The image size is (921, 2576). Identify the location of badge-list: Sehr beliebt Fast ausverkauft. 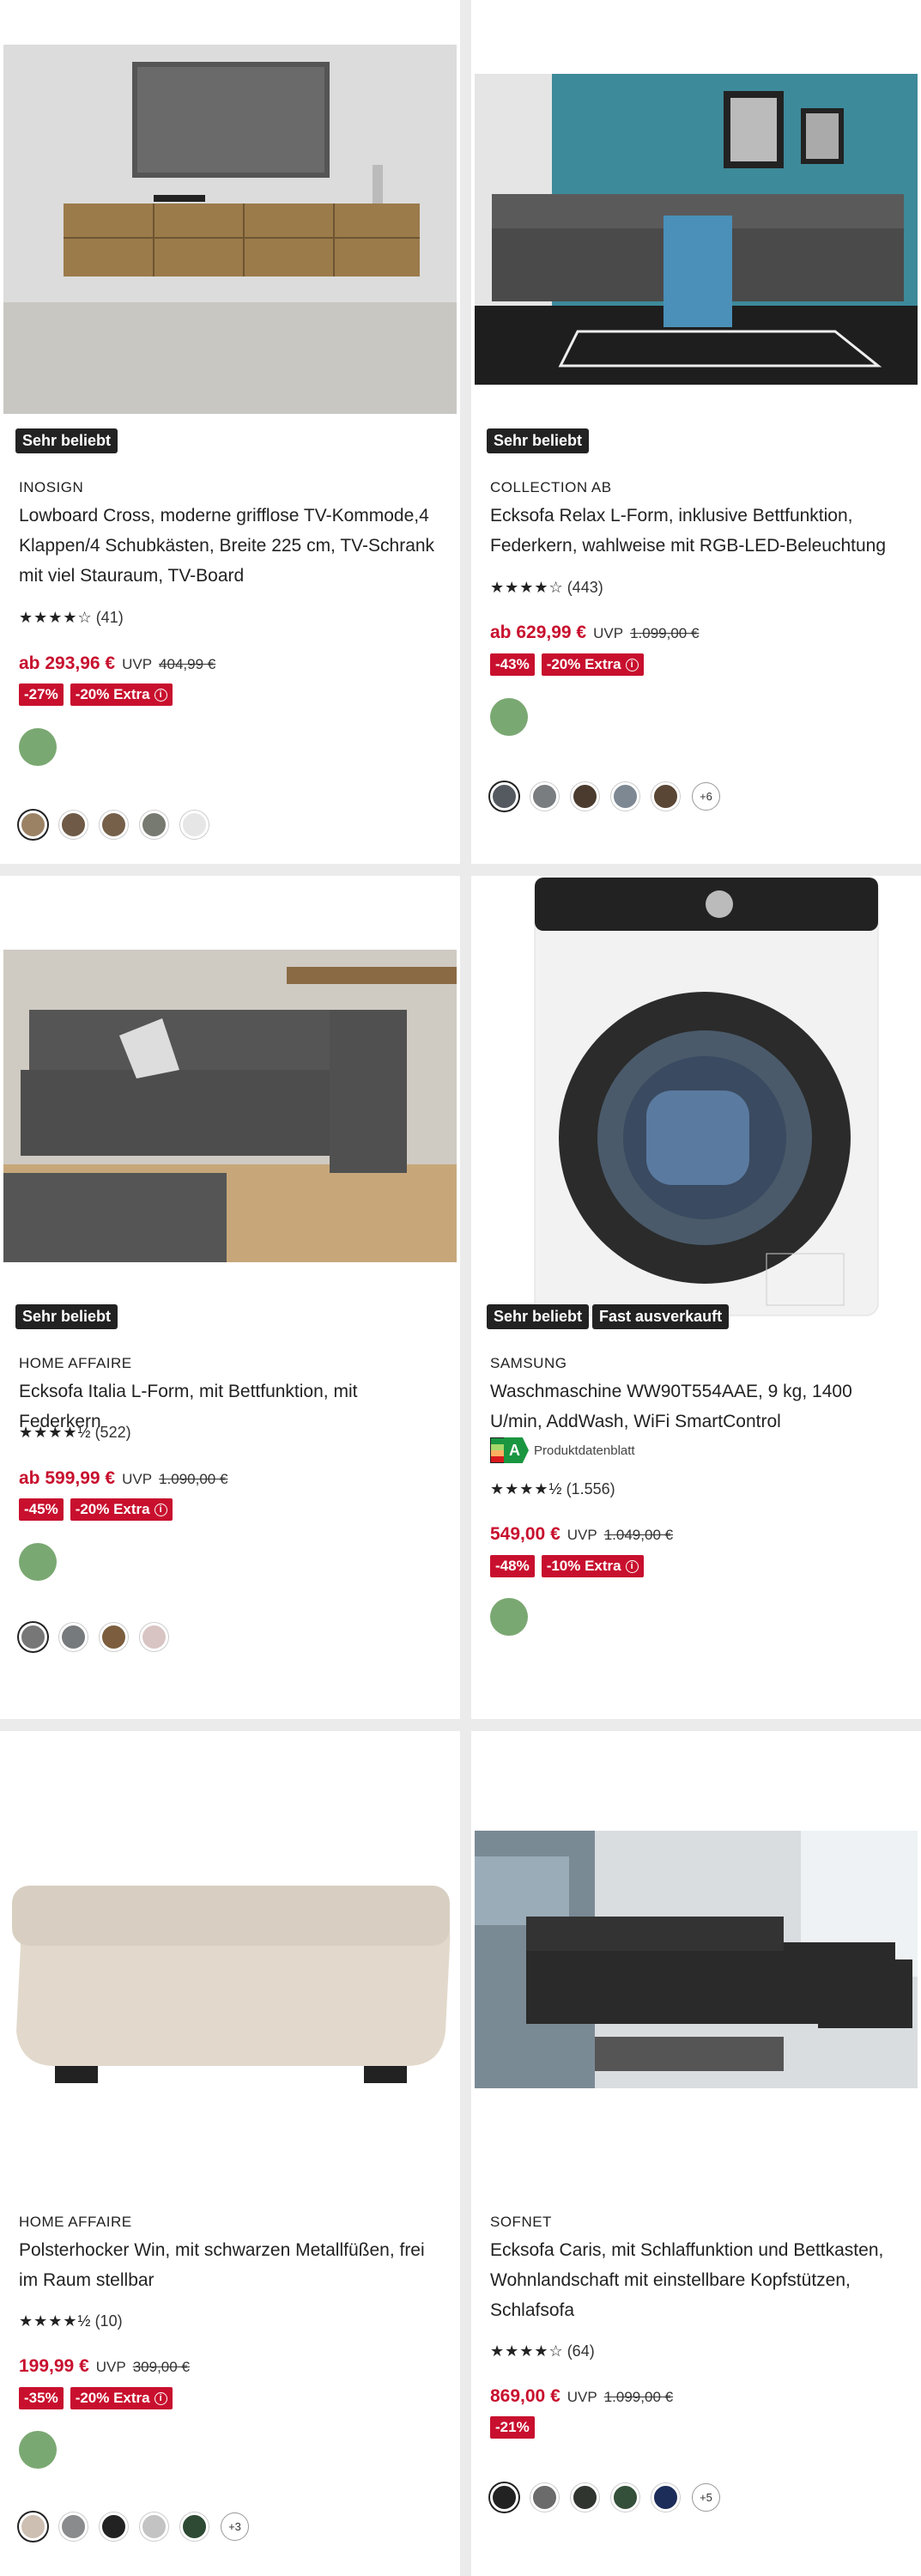
(608, 1316).